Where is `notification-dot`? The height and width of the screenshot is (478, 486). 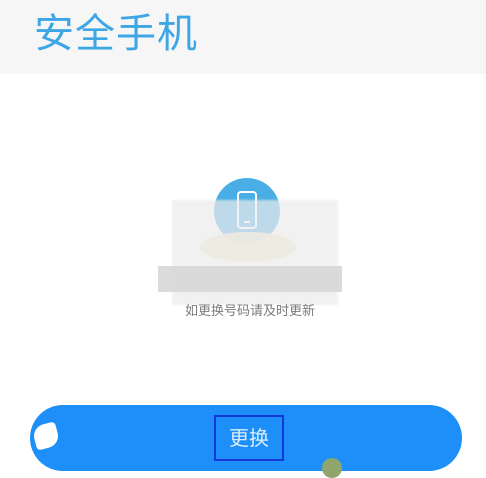 notification-dot is located at coordinates (332, 468).